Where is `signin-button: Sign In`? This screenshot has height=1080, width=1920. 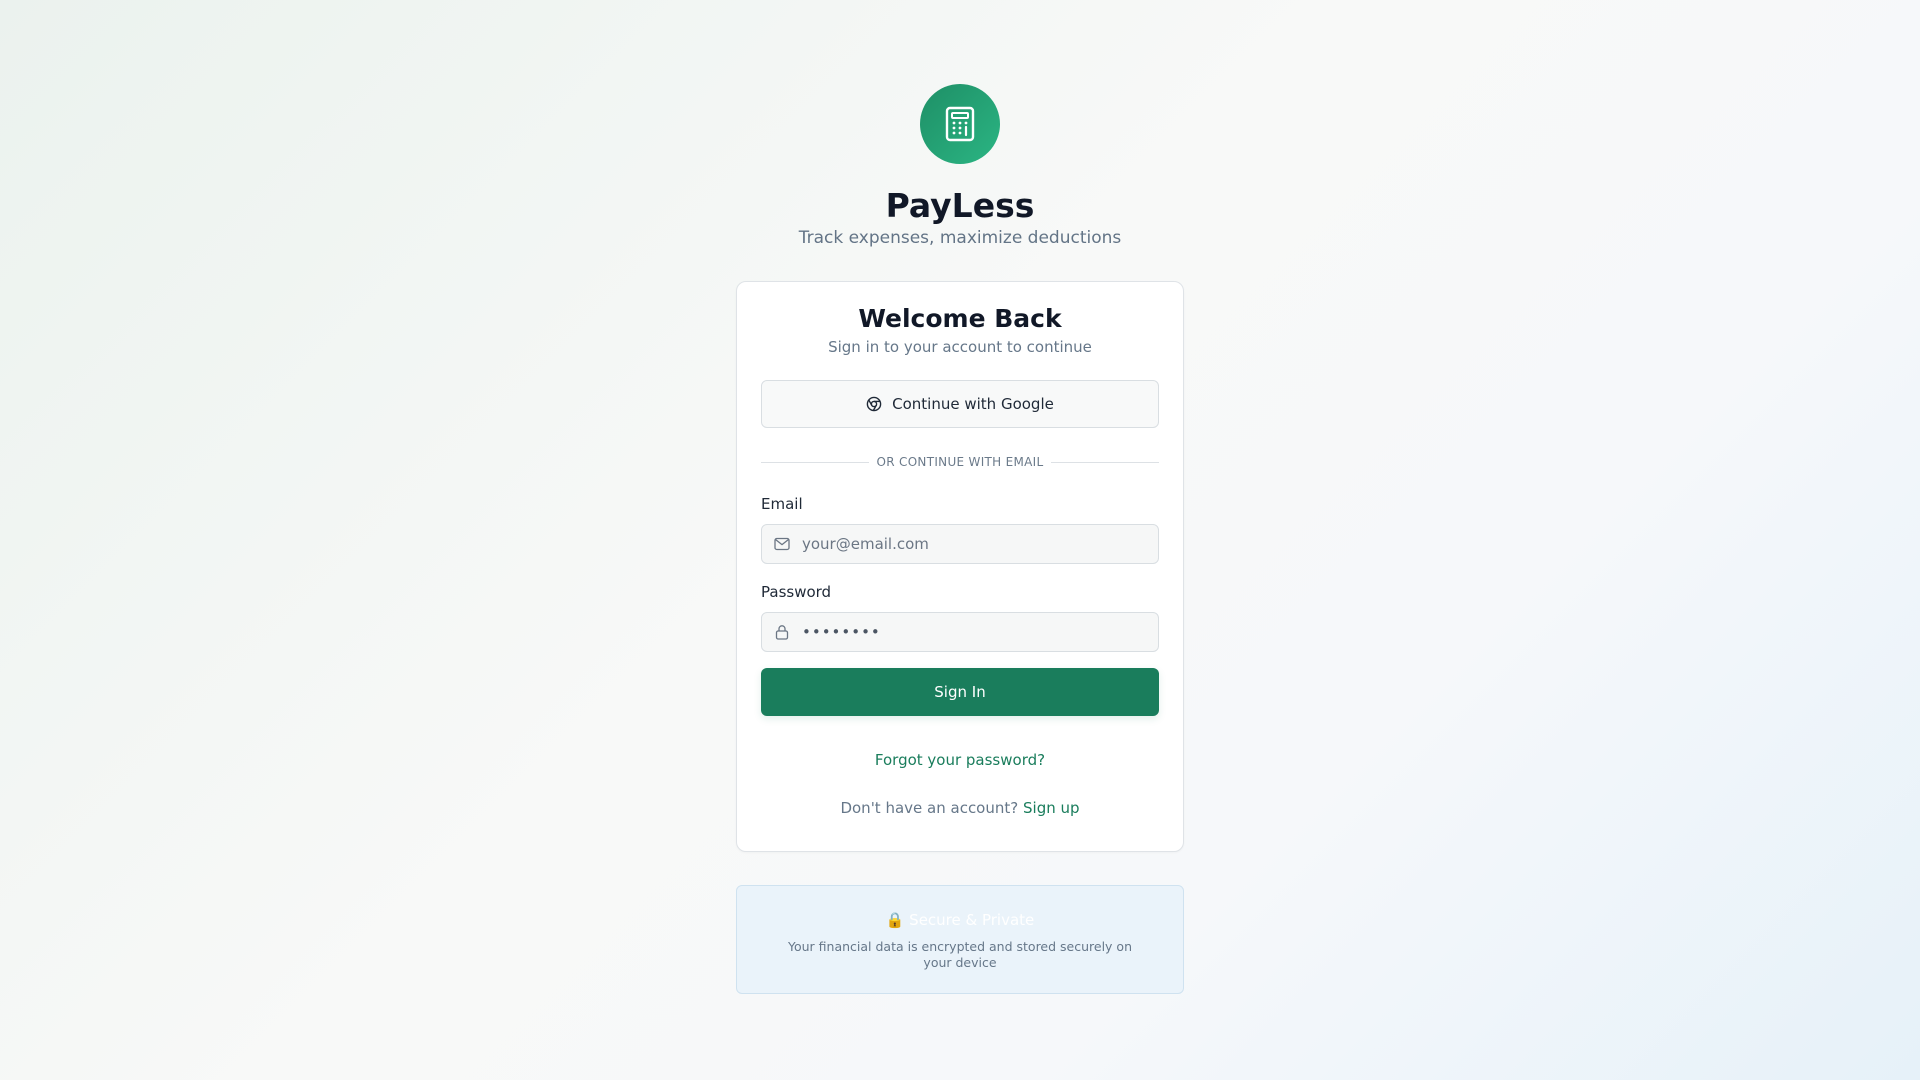
signin-button: Sign In is located at coordinates (960, 692).